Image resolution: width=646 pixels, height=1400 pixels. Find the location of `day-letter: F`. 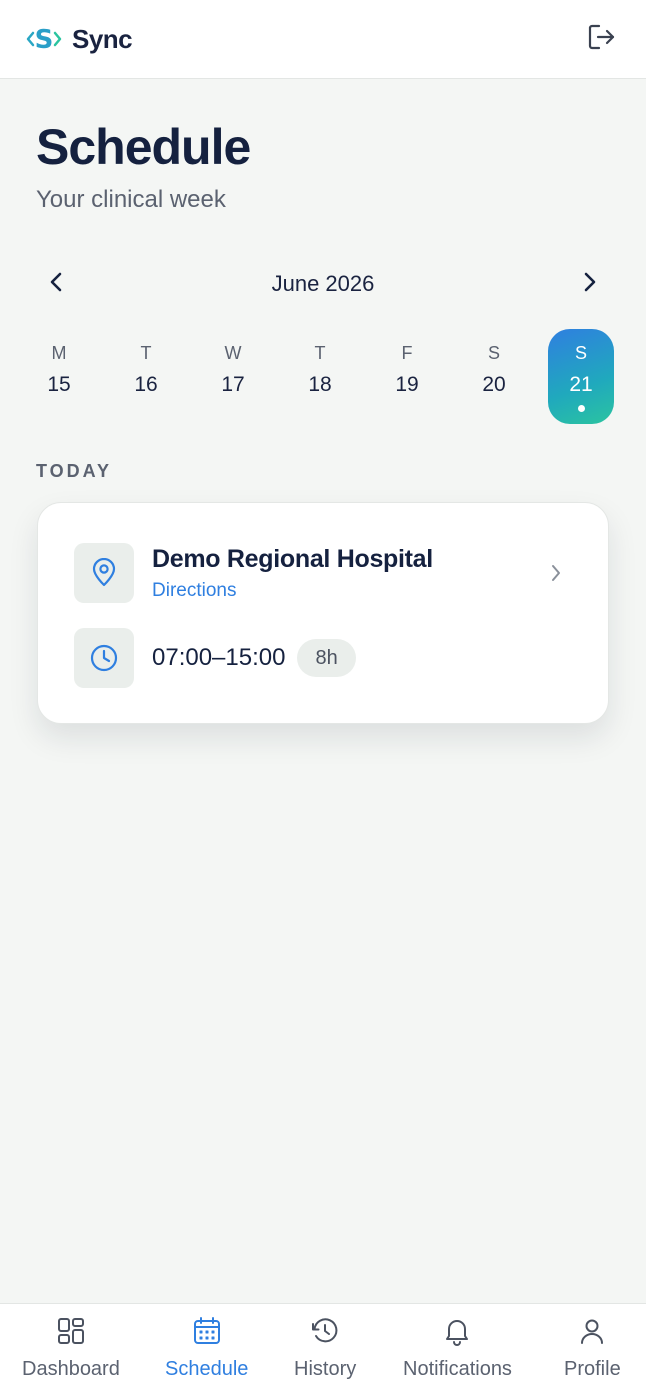

day-letter: F is located at coordinates (407, 353).